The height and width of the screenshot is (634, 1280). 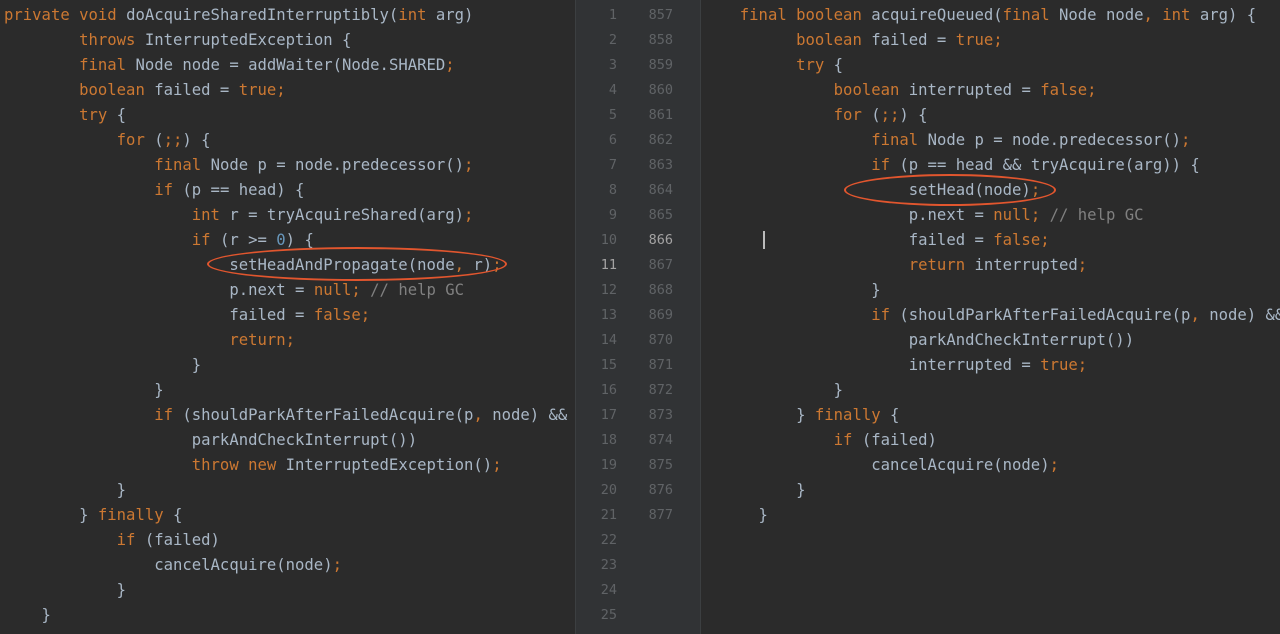 I want to click on code-token: throw new, so click(x=238, y=465).